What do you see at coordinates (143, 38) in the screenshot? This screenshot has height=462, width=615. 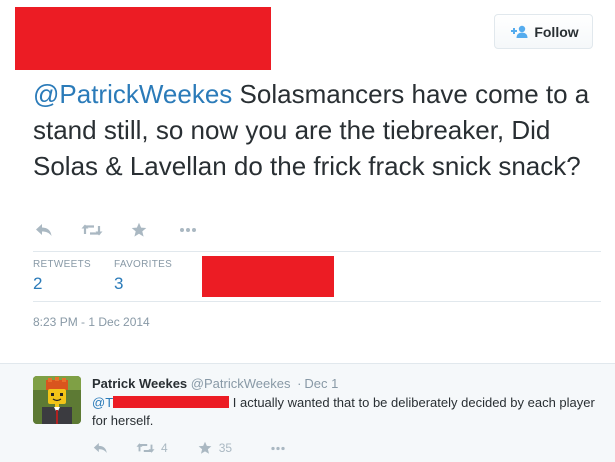 I see `redacted-author-name` at bounding box center [143, 38].